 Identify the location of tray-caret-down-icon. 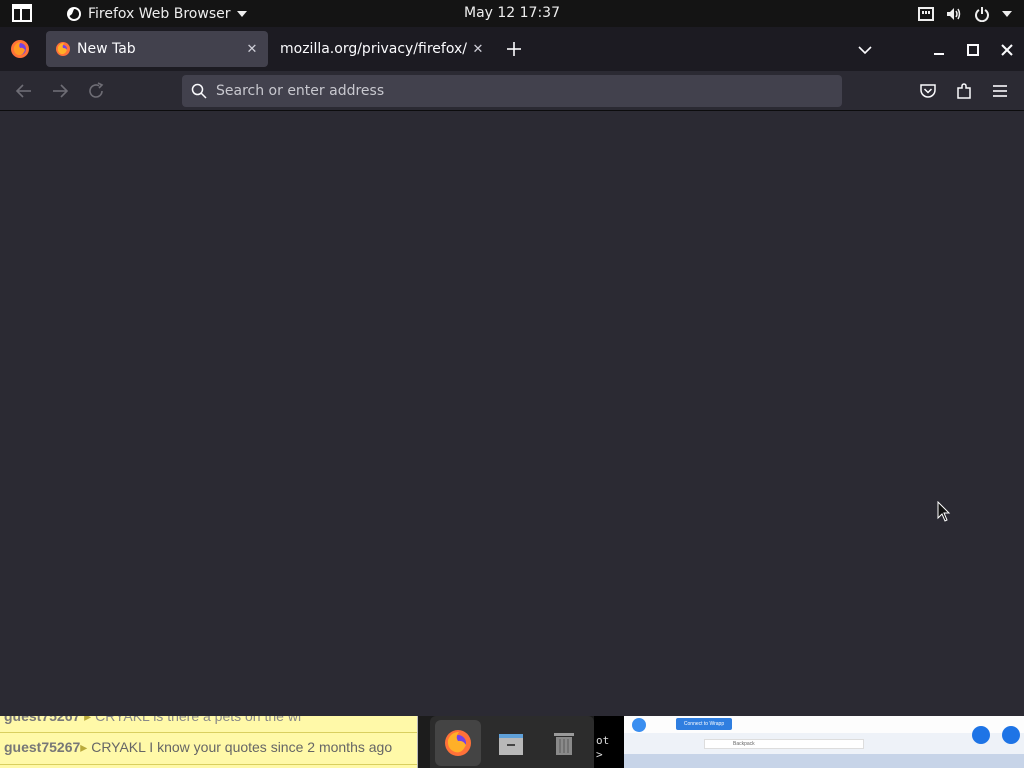
(1007, 13).